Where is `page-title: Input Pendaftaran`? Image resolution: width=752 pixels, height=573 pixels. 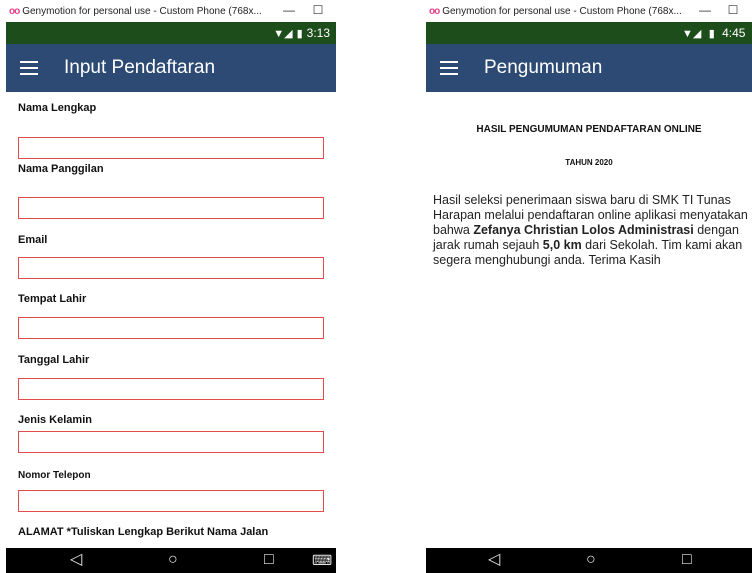 page-title: Input Pendaftaran is located at coordinates (140, 67).